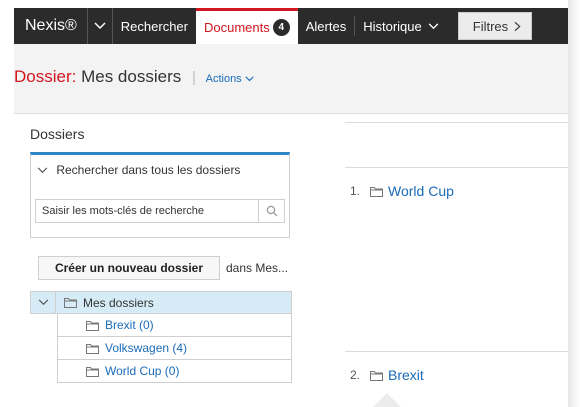 This screenshot has height=407, width=580. I want to click on tree-item-label: Volkswagen (4), so click(146, 348).